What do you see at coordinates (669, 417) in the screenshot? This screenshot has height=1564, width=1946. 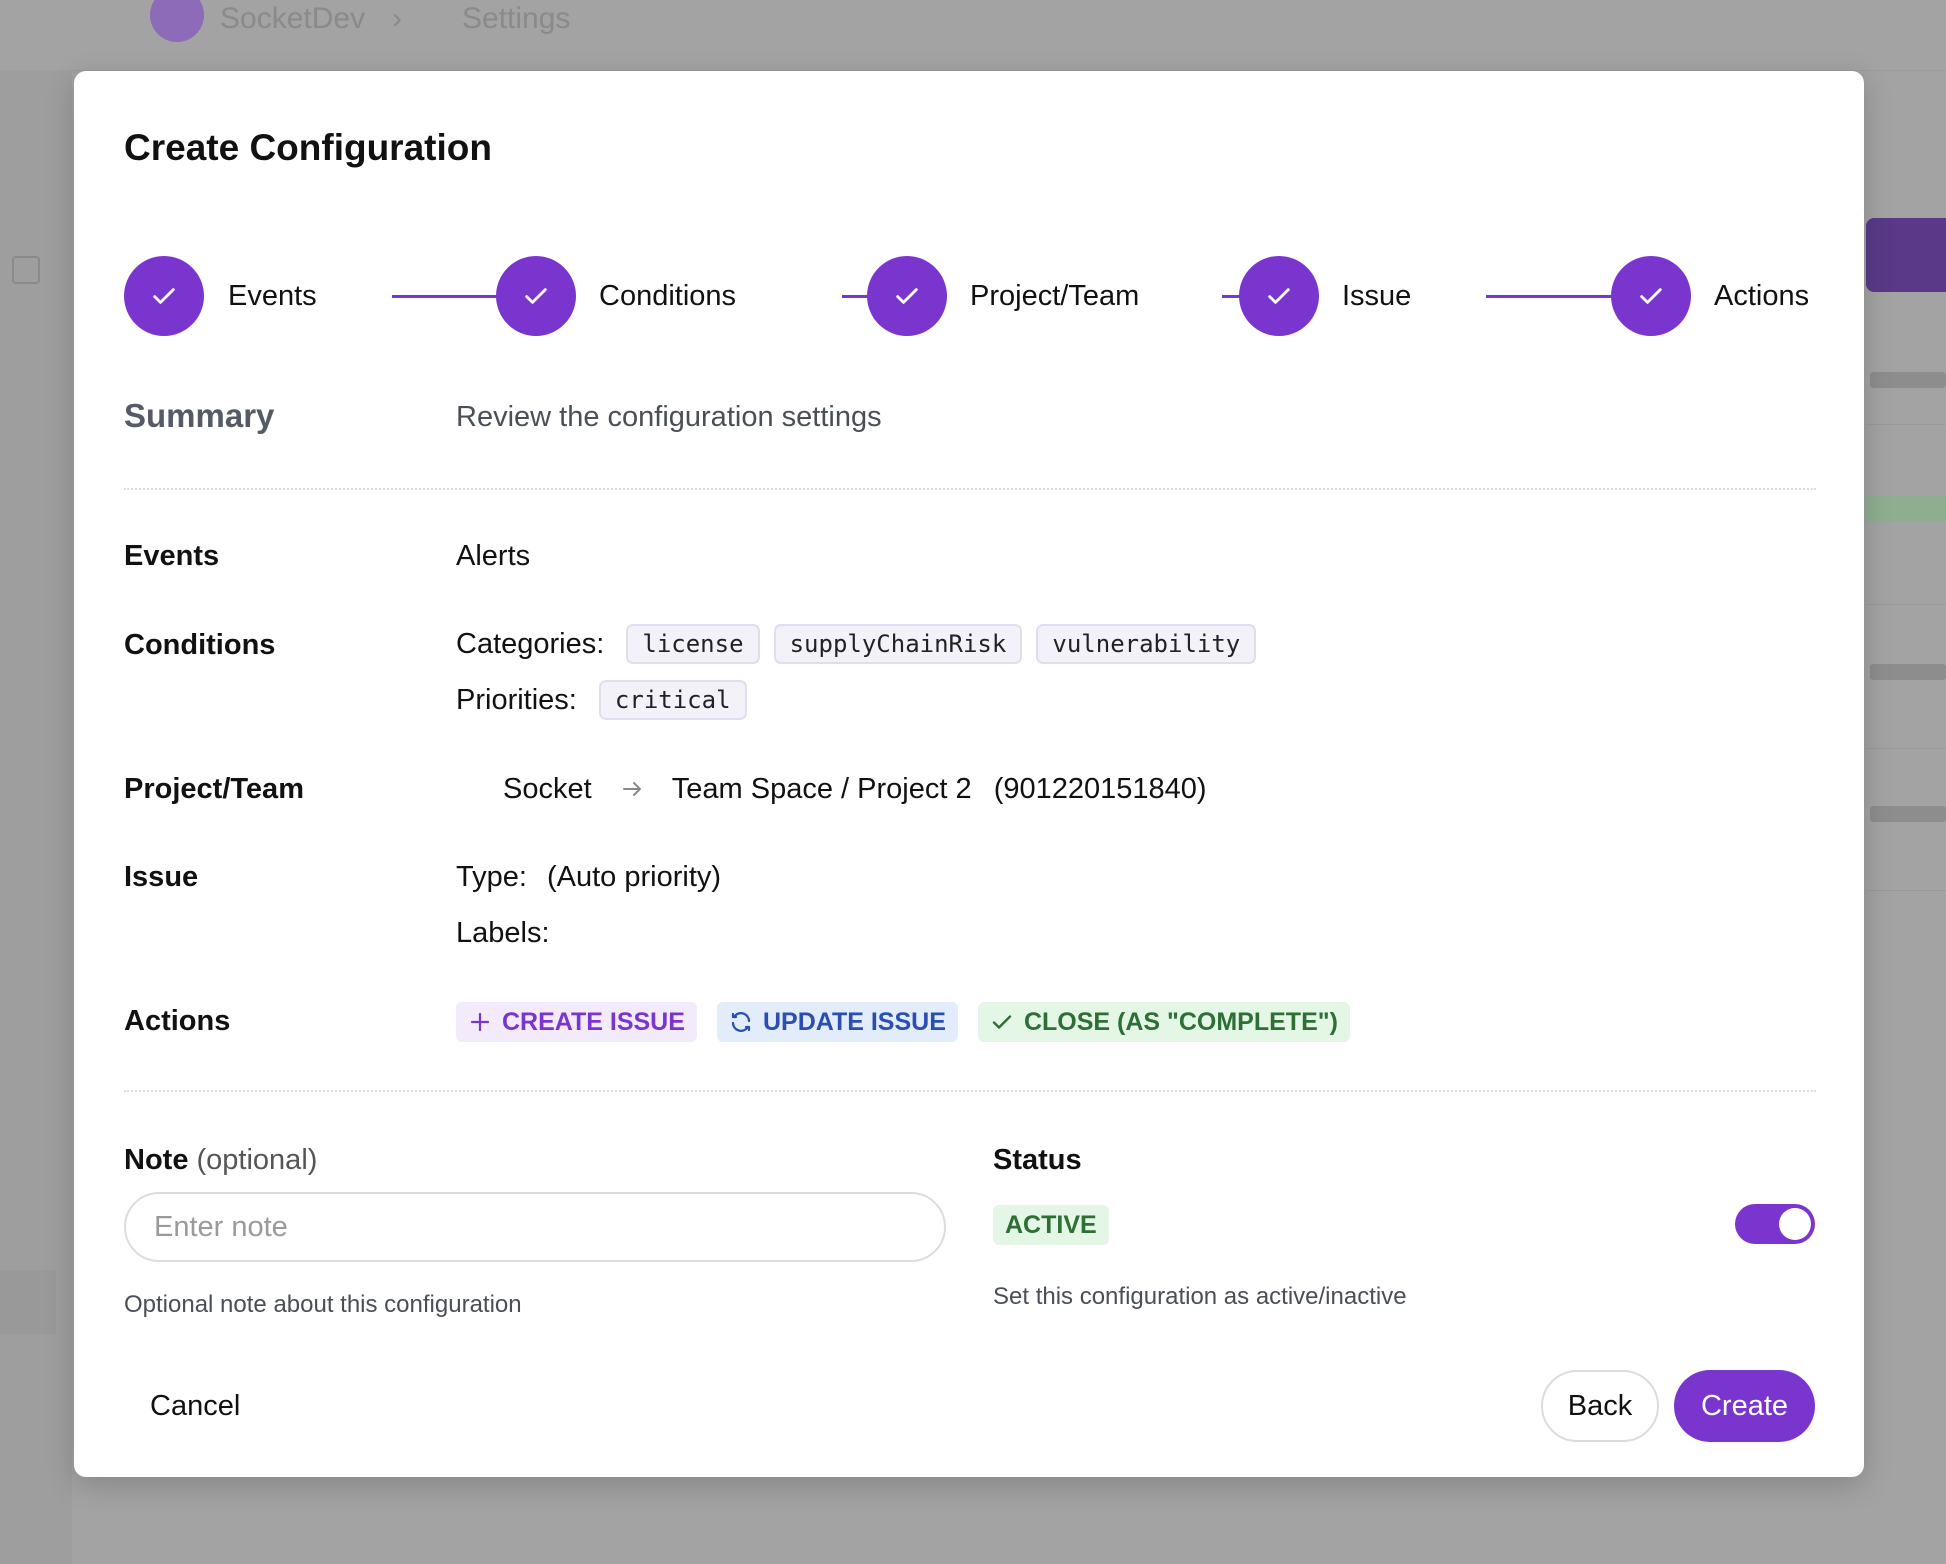 I see `summary-description: Review the configuration settings` at bounding box center [669, 417].